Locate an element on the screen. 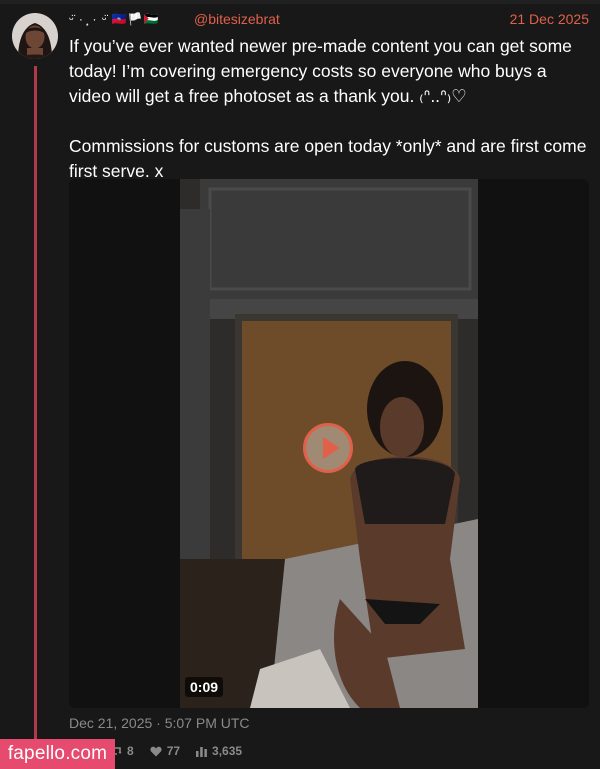 The width and height of the screenshot is (600, 769). tweet-timestamp: Dec 21, 2025 · 5:07 PM UTC is located at coordinates (159, 723).